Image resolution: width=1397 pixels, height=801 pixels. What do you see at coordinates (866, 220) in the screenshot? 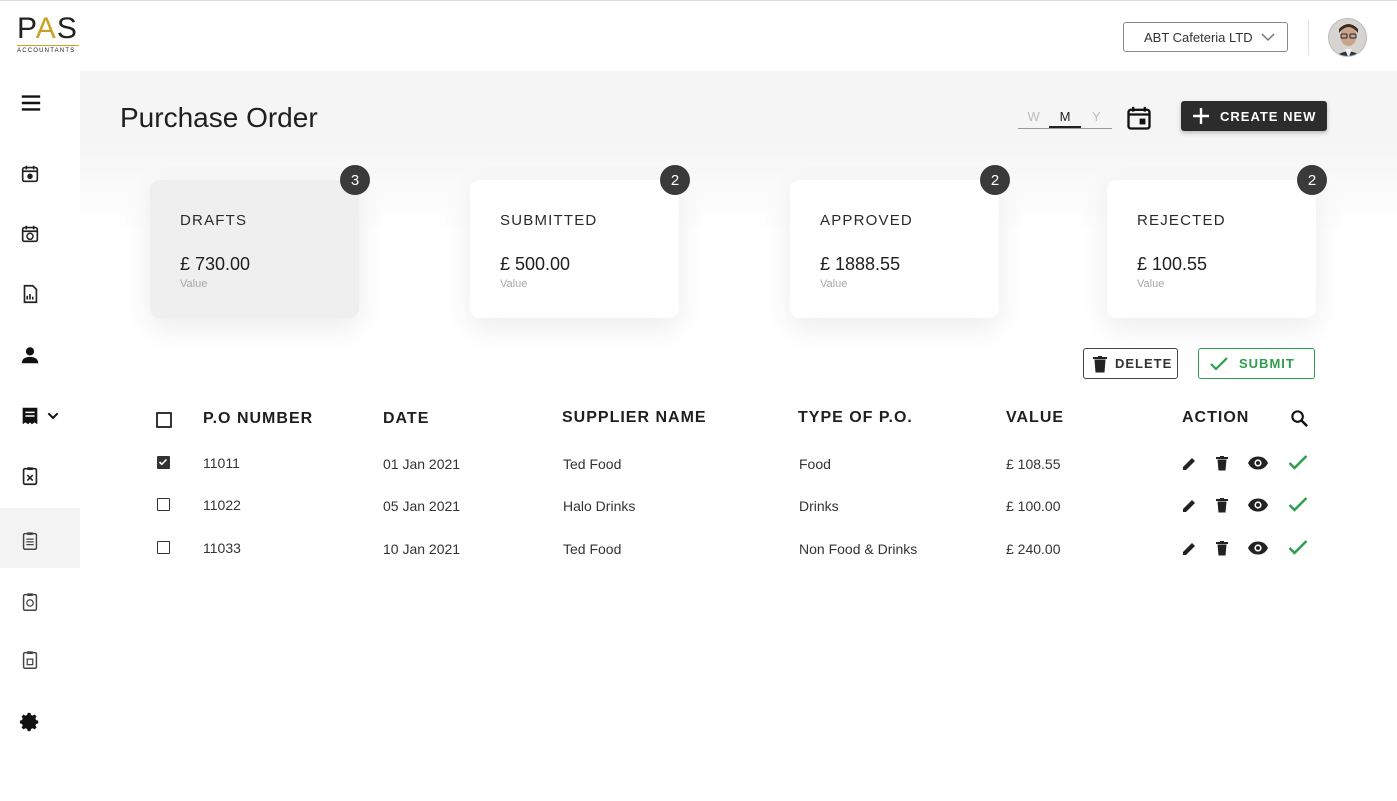
I see `card-title: APPROVED` at bounding box center [866, 220].